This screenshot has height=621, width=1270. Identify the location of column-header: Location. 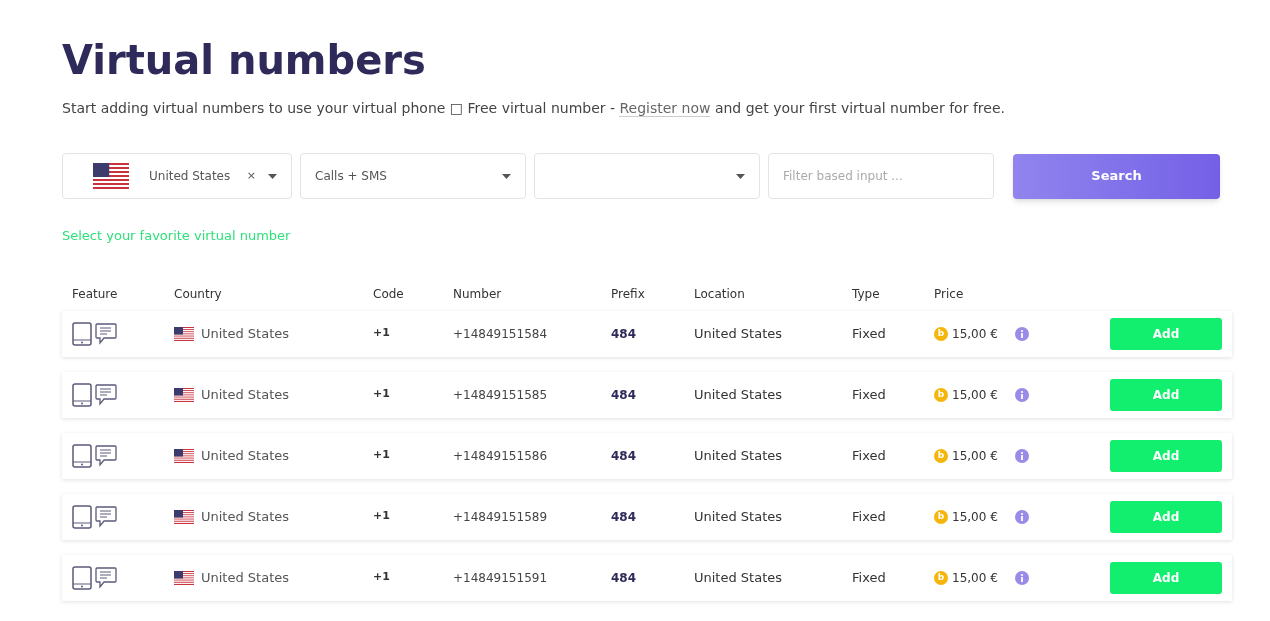
(719, 294).